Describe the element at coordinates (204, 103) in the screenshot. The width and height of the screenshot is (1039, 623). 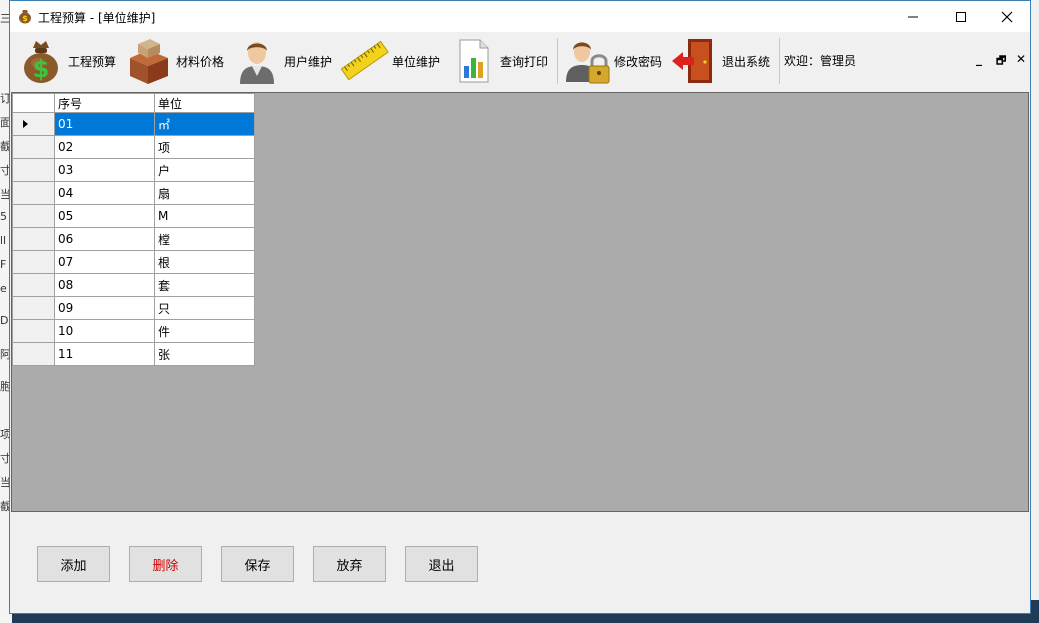
I see `column-header-unit: 单位` at that location.